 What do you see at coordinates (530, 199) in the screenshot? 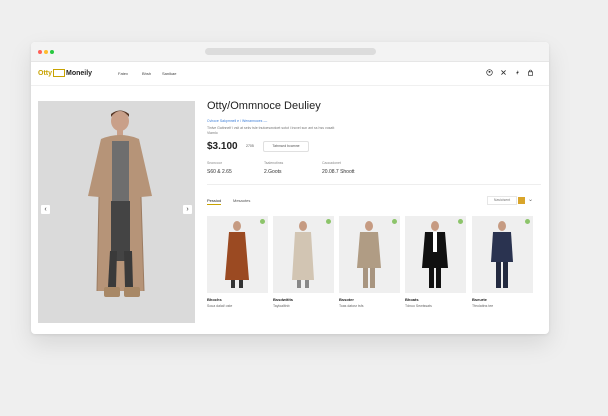
I see `chevron-down-icon: ⌄` at bounding box center [530, 199].